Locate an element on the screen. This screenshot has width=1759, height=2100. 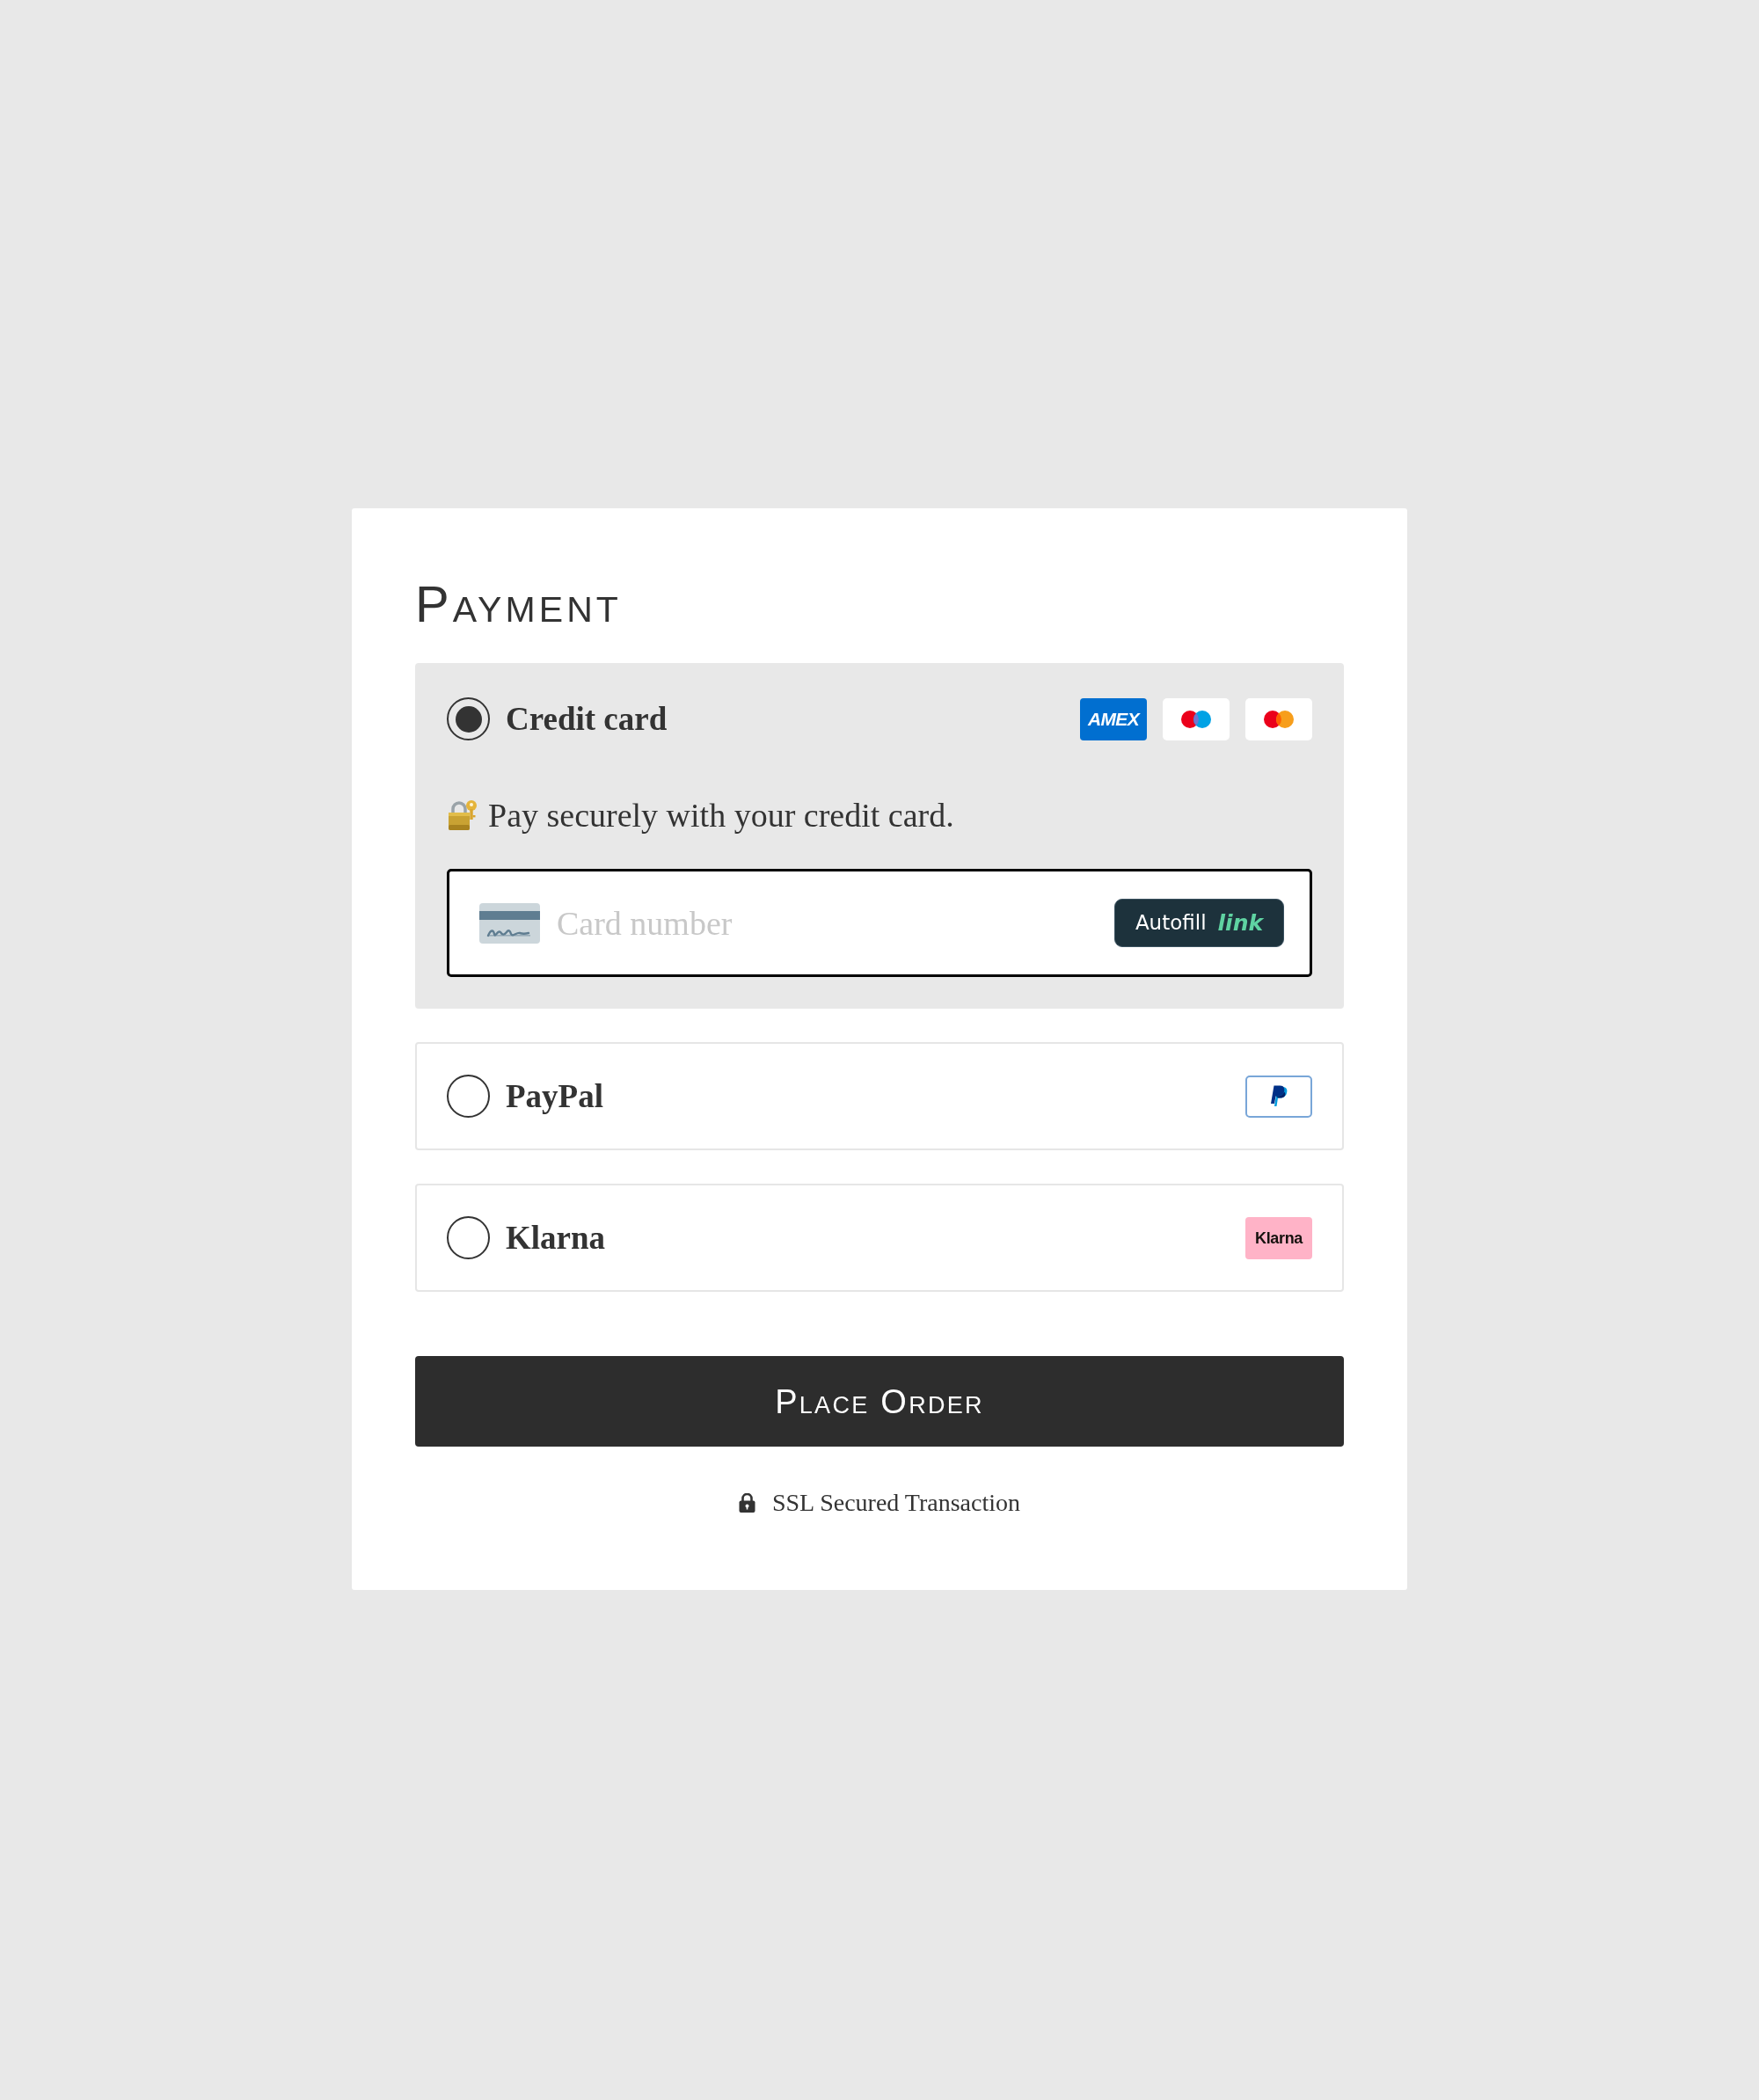
description-text: Pay securely with your credit card. is located at coordinates (721, 815).